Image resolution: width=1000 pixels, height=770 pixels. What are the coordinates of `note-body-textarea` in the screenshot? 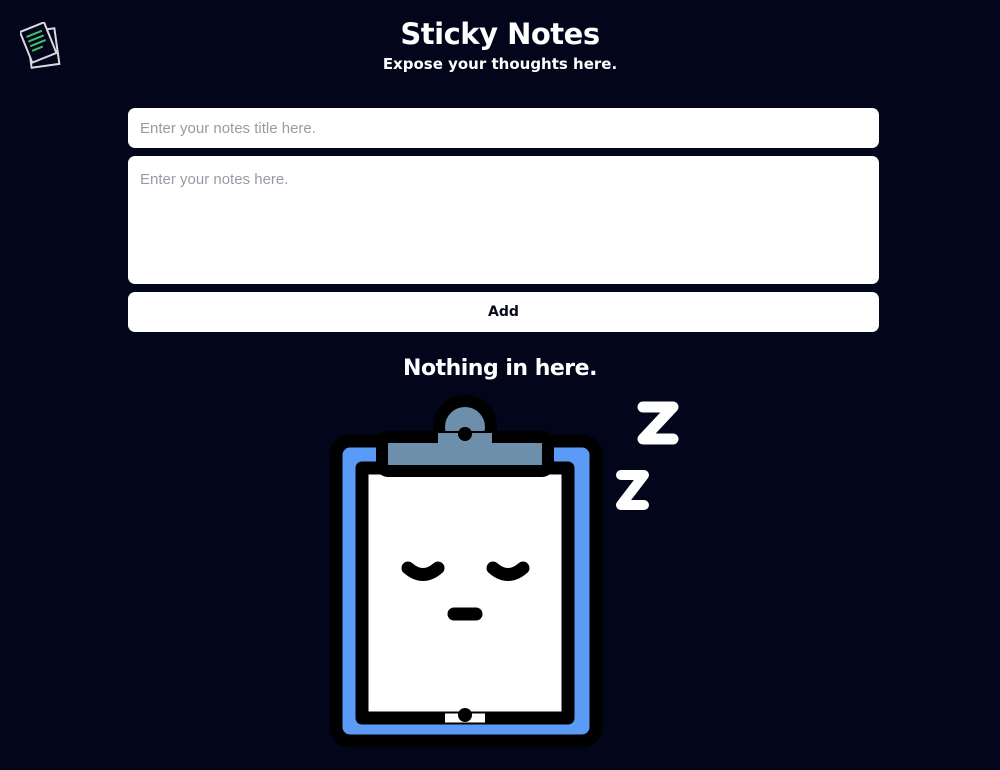 It's located at (503, 220).